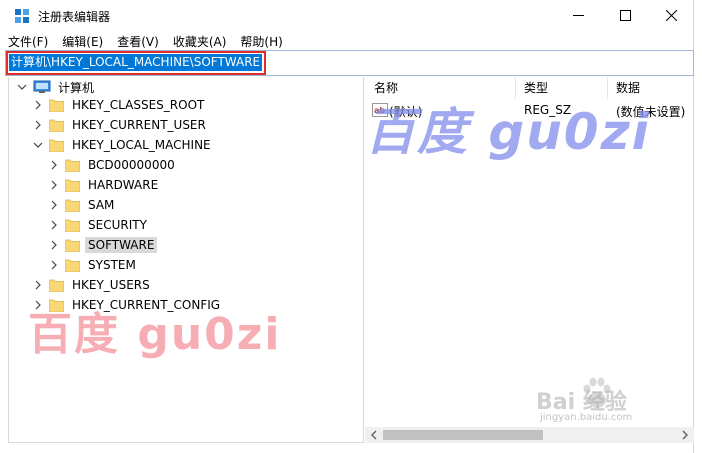 This screenshot has height=453, width=702. I want to click on tree-item-hkey-classes-root: HKEY_CLASSES_ROOT, so click(120, 105).